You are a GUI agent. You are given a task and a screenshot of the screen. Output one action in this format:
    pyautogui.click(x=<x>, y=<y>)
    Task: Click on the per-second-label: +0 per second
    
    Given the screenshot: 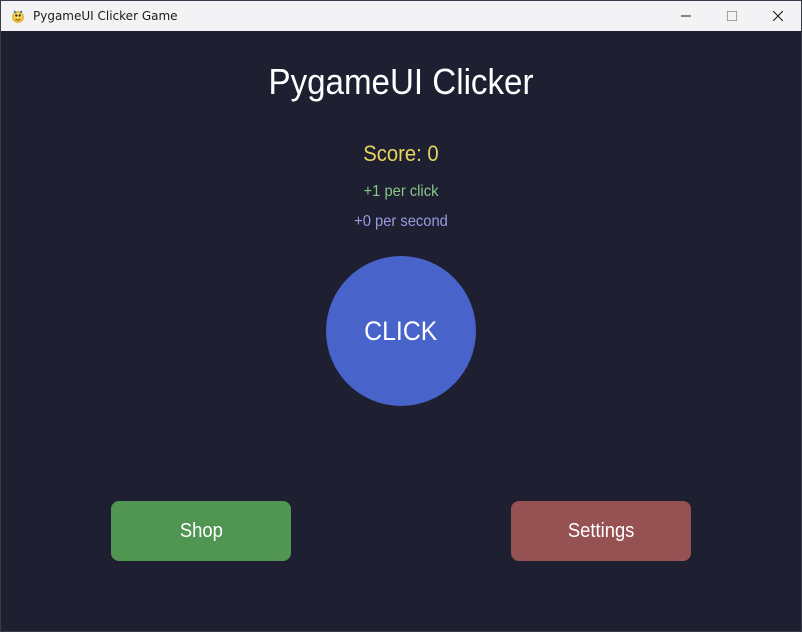 What is the action you would take?
    pyautogui.click(x=401, y=221)
    